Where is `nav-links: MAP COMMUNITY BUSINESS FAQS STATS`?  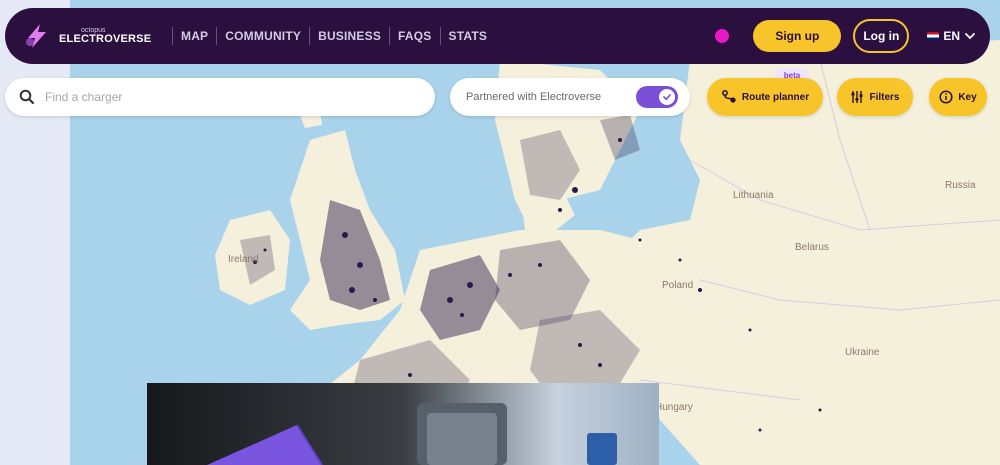
nav-links: MAP COMMUNITY BUSINESS FAQS STATS is located at coordinates (325, 36).